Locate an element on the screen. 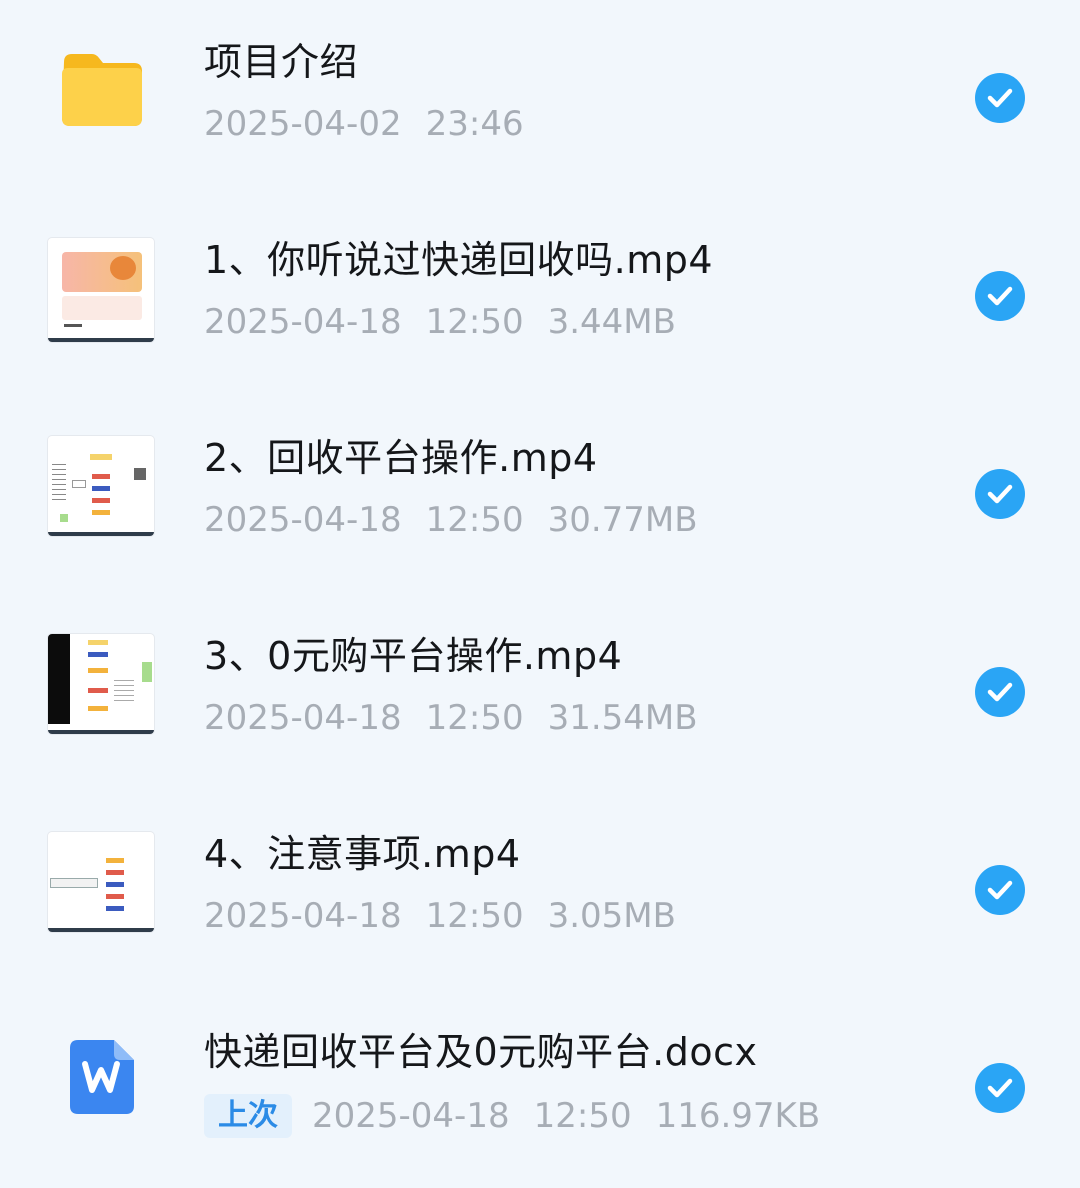 The width and height of the screenshot is (1080, 1188). file-name: 2、回收平台操作.mp4 is located at coordinates (401, 458).